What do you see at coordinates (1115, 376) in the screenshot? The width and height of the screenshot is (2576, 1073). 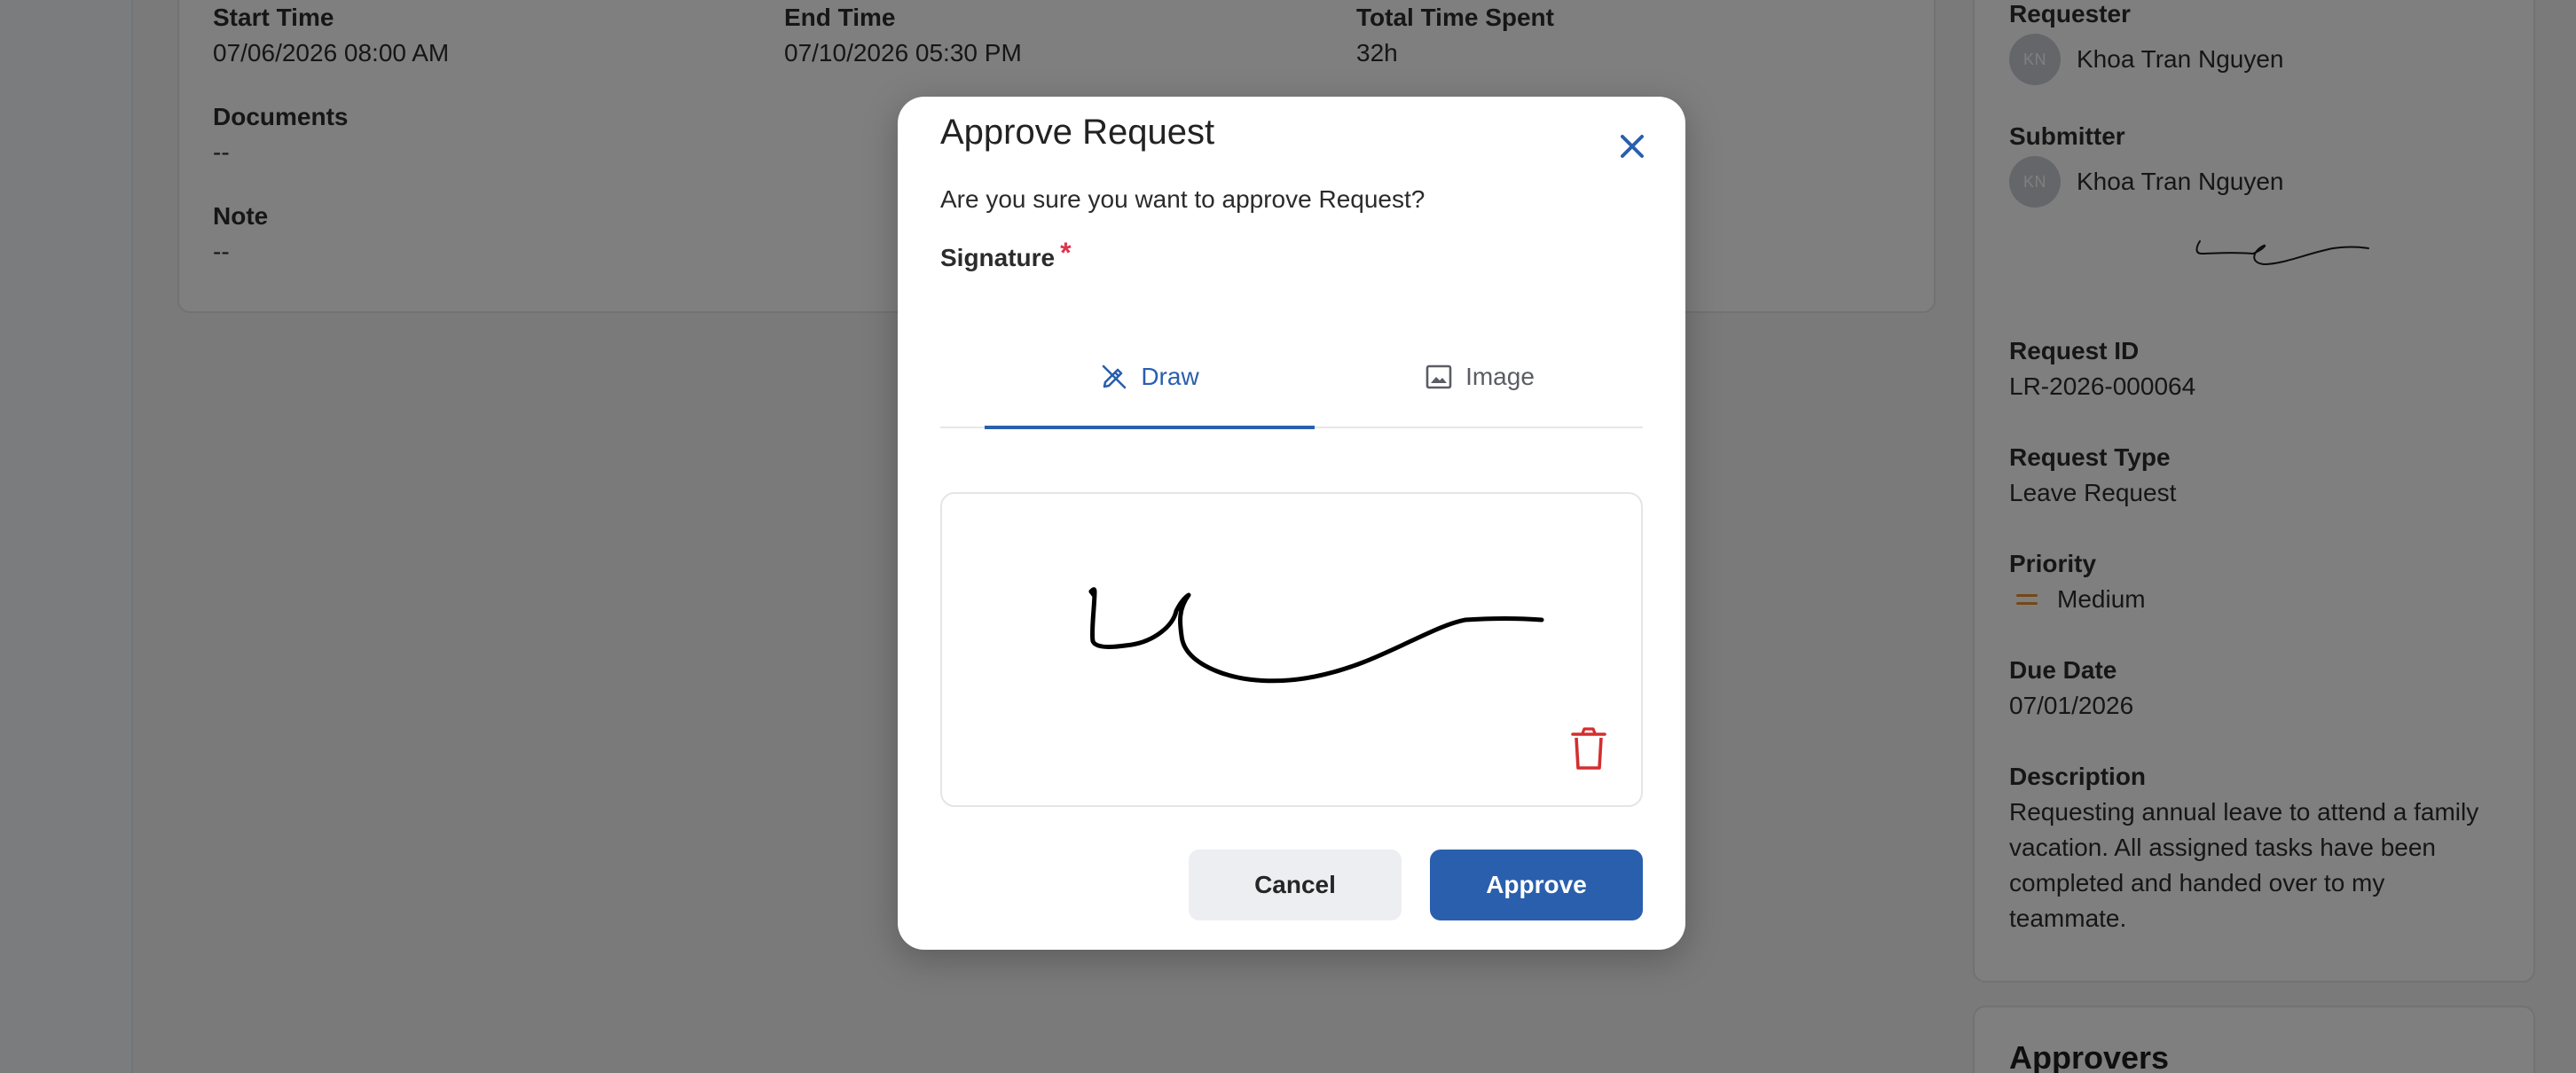 I see `draw-pen-icon` at bounding box center [1115, 376].